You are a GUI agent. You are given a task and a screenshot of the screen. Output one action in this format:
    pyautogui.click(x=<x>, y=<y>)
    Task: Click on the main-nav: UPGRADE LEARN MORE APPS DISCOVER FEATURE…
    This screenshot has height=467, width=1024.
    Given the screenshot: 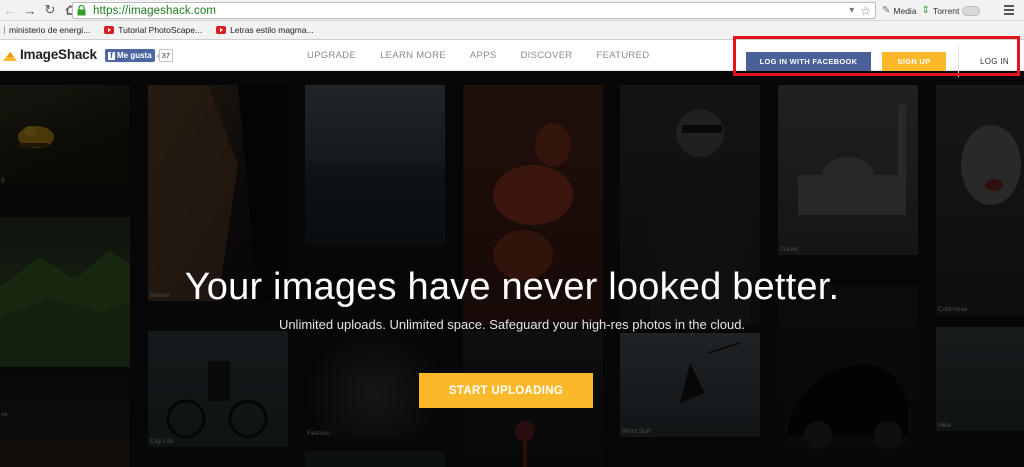 What is the action you would take?
    pyautogui.click(x=490, y=55)
    